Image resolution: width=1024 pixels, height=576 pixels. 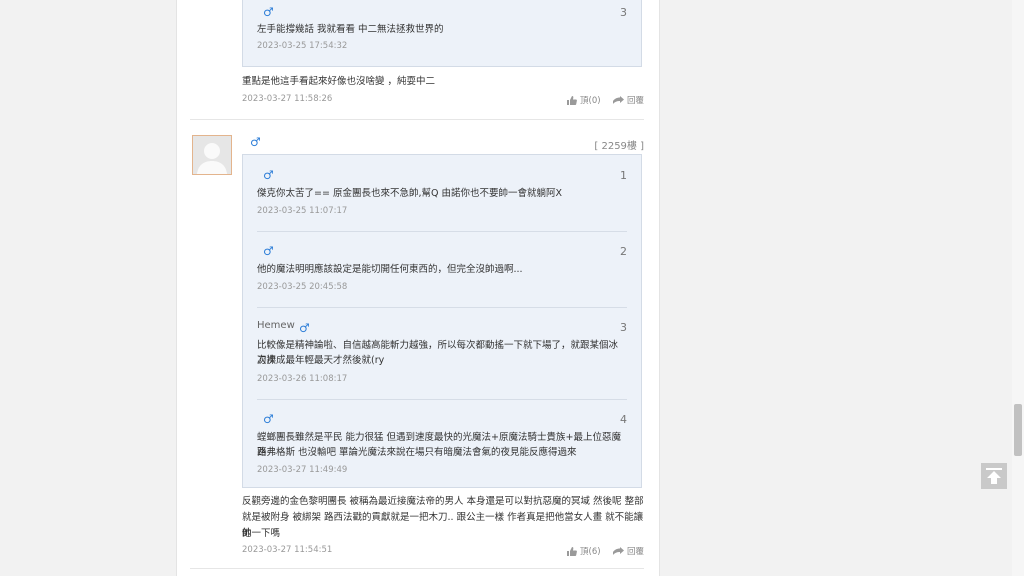 I want to click on like-button: 頂(0), so click(x=584, y=100).